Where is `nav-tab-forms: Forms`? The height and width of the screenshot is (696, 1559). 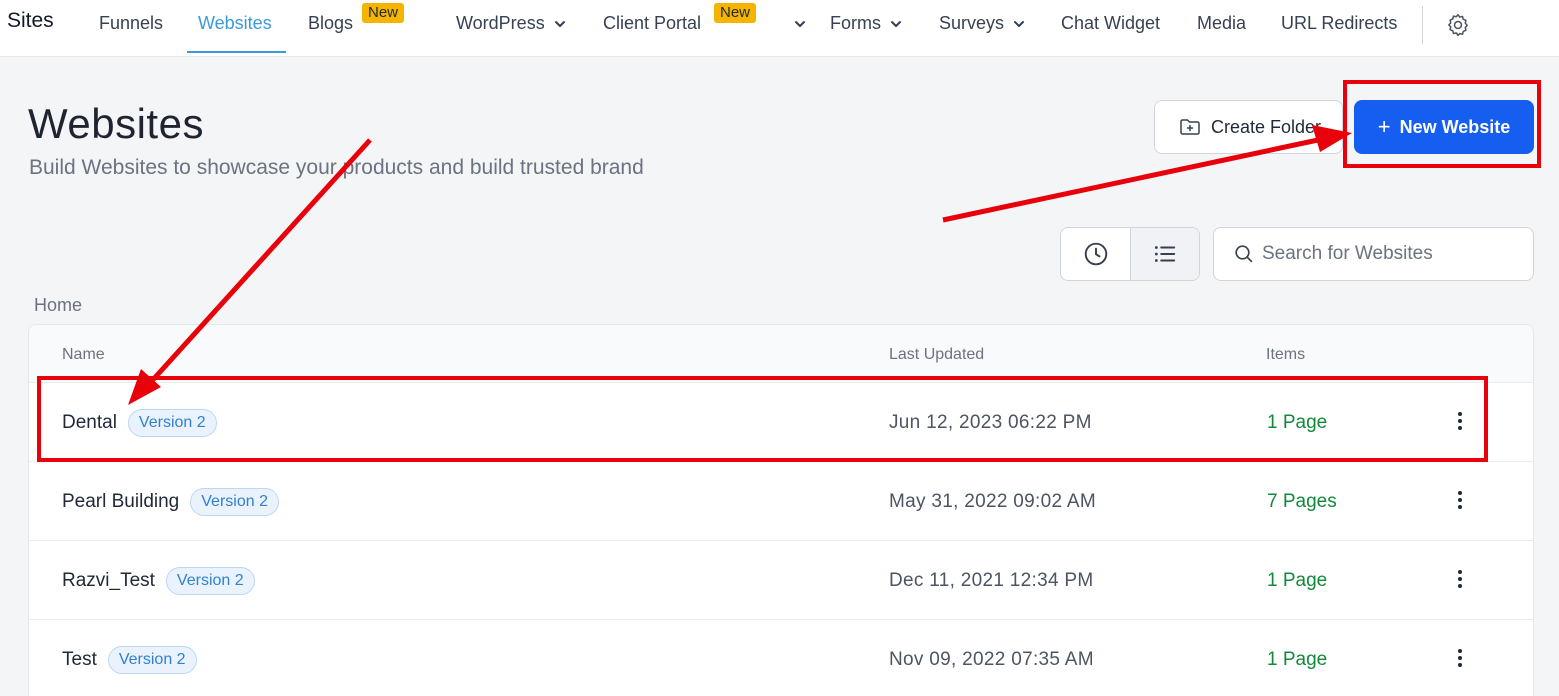 nav-tab-forms: Forms is located at coordinates (866, 23).